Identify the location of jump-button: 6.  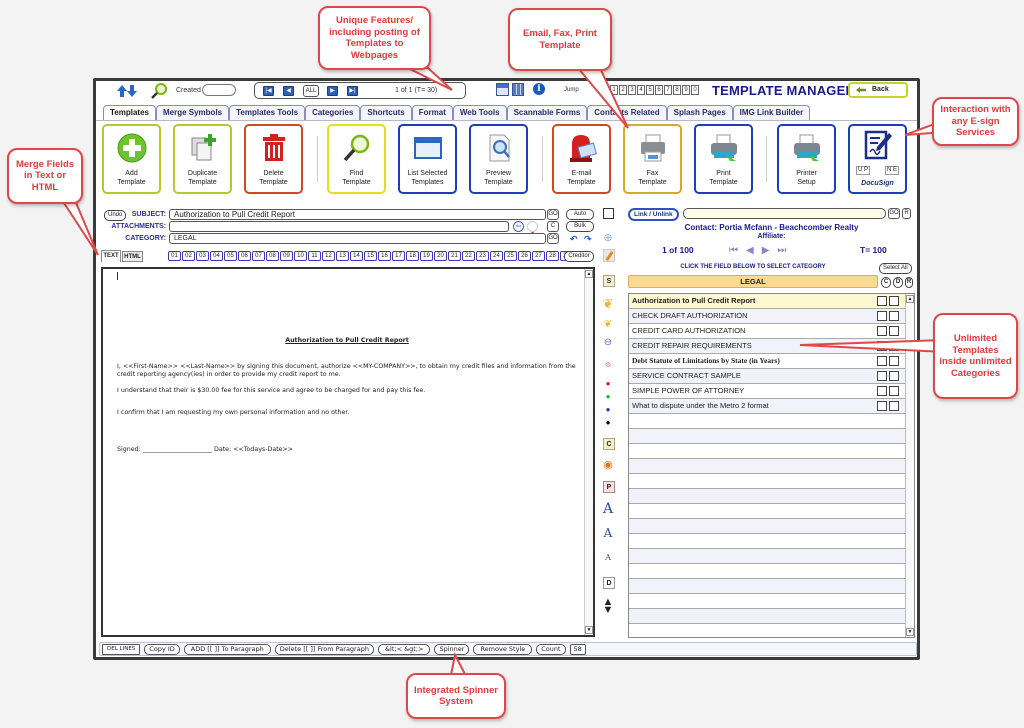
(659, 90).